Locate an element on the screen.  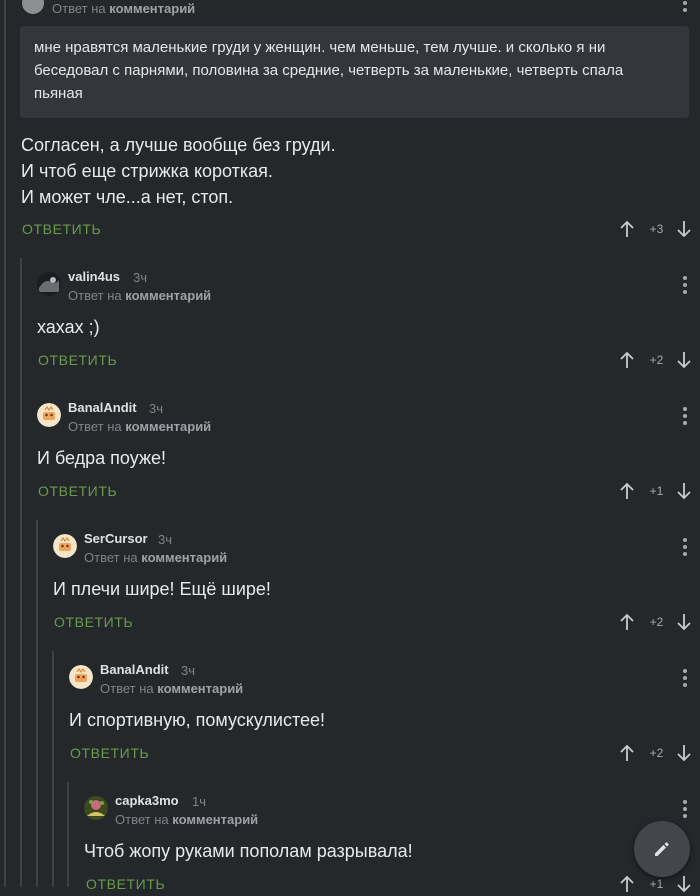
author-name: capka3mo is located at coordinates (147, 800).